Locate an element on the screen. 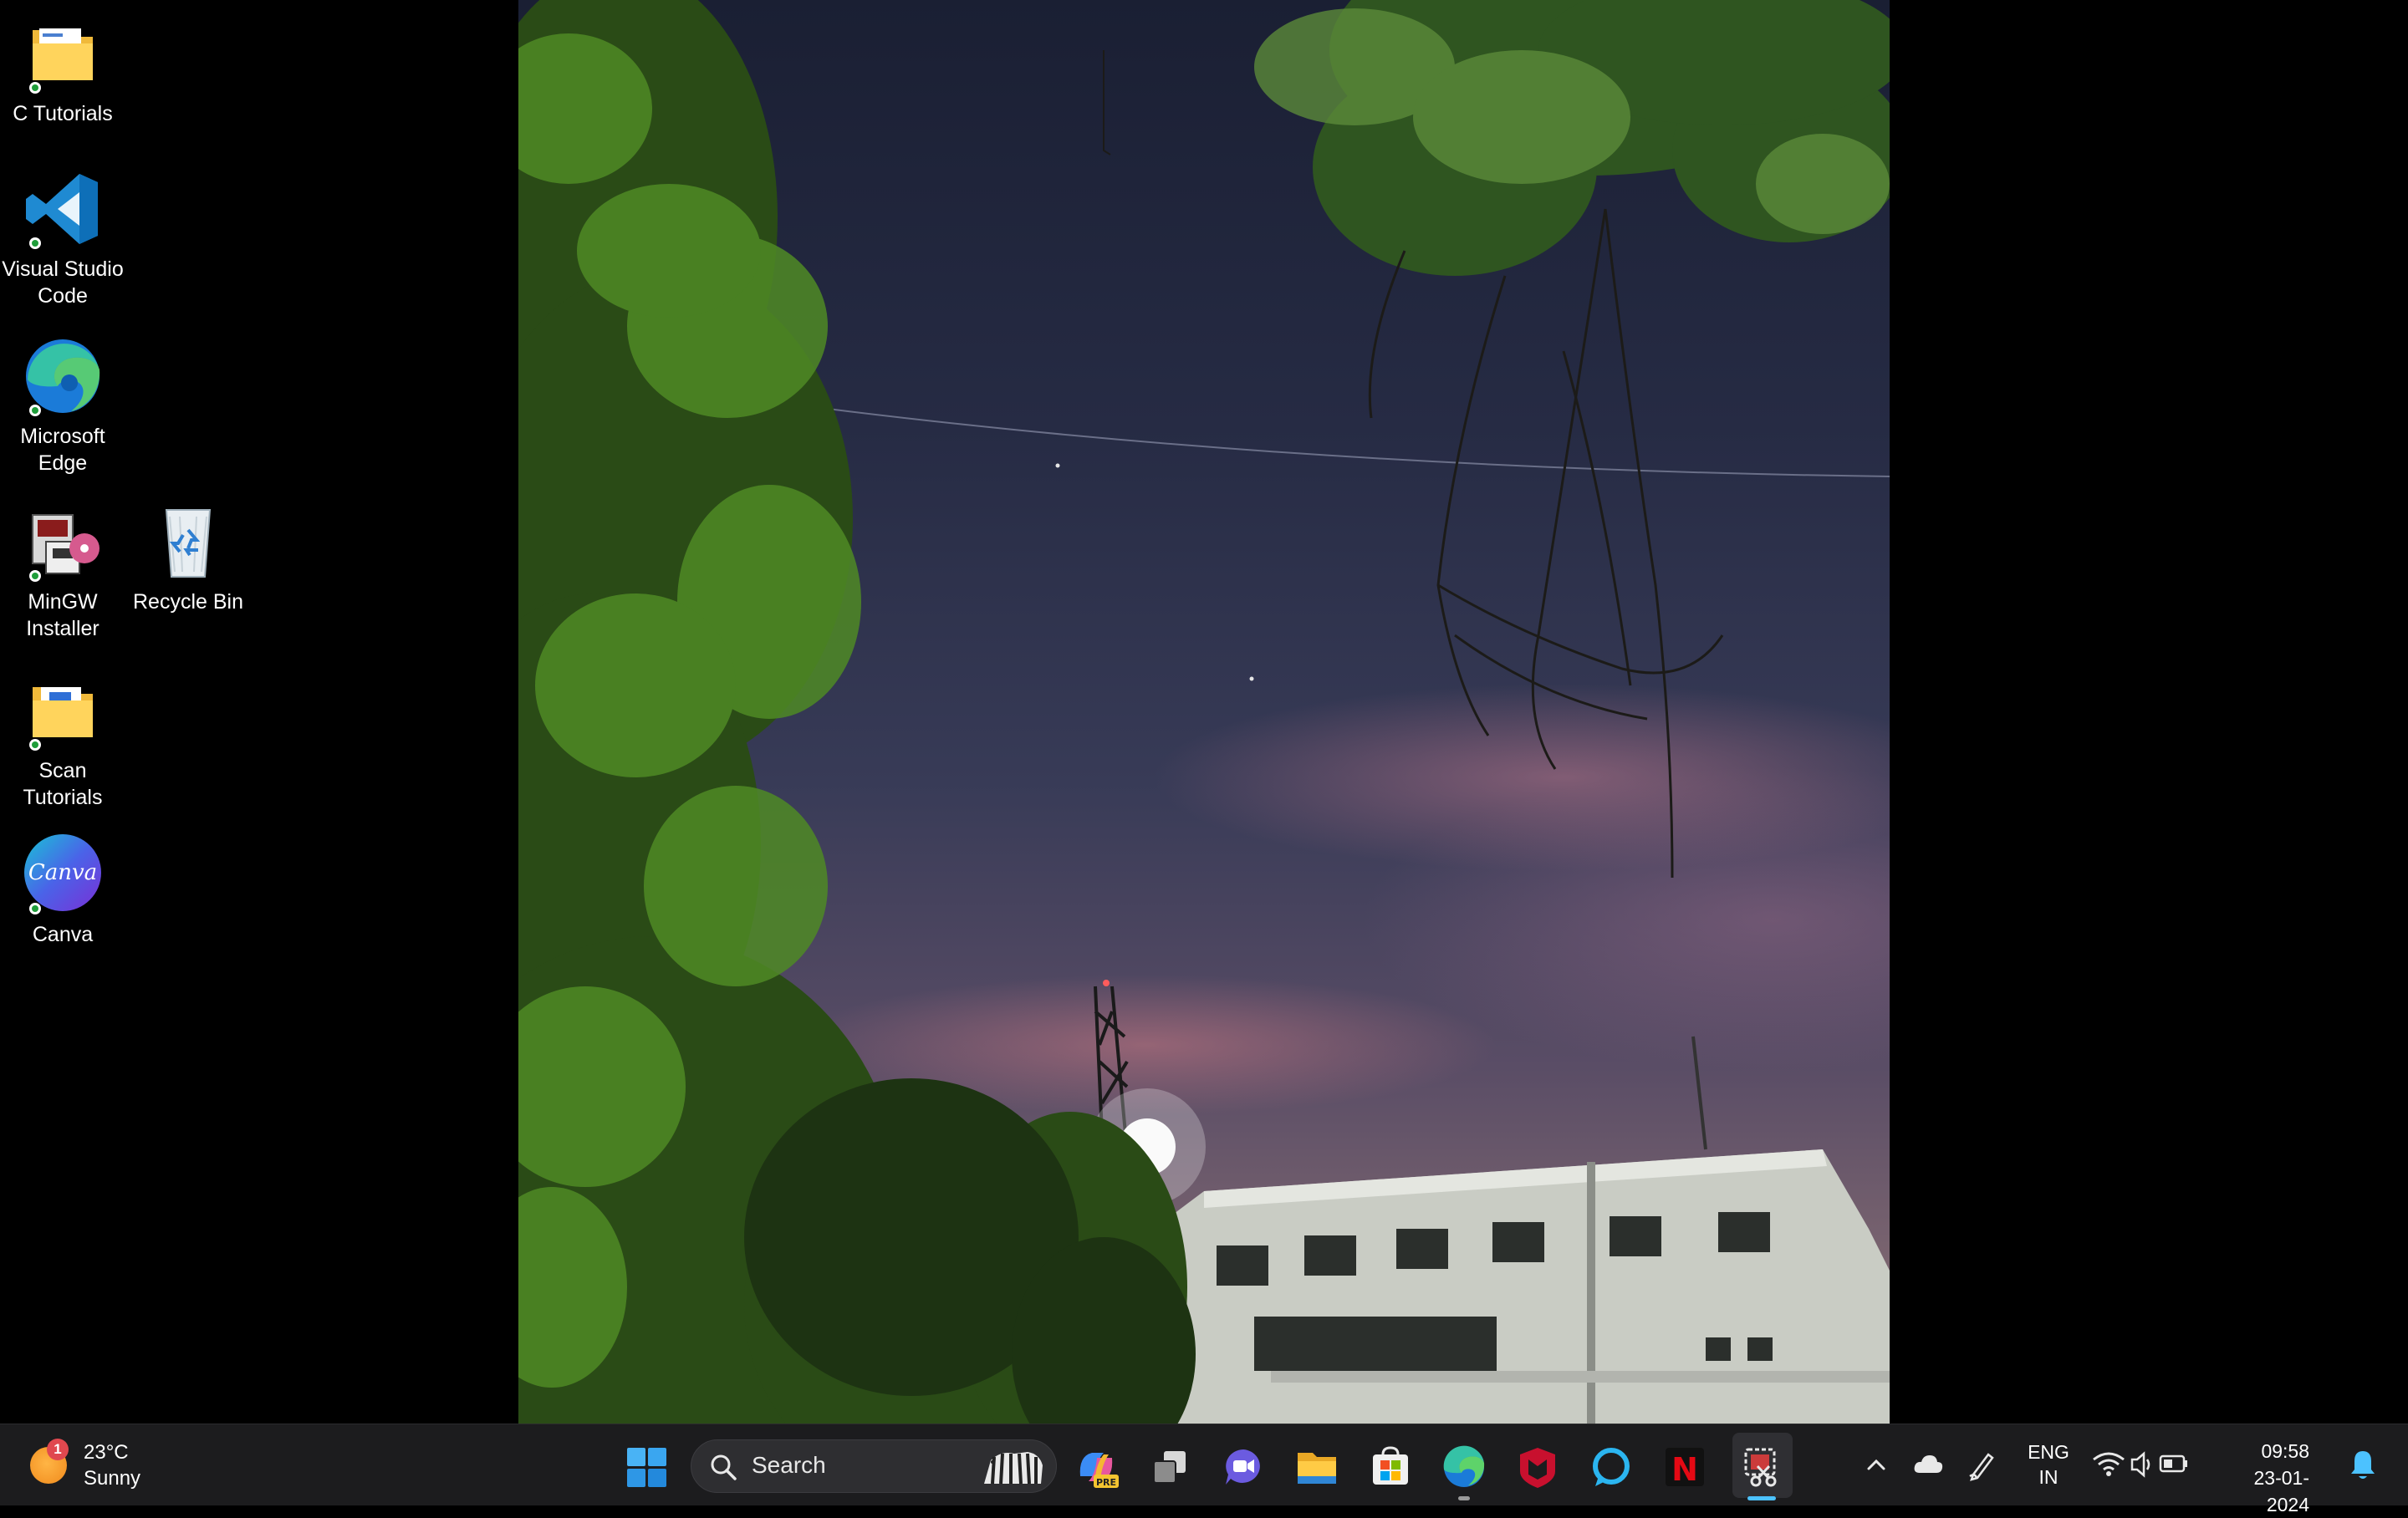 The width and height of the screenshot is (2408, 1518). running-indicator is located at coordinates (1464, 1498).